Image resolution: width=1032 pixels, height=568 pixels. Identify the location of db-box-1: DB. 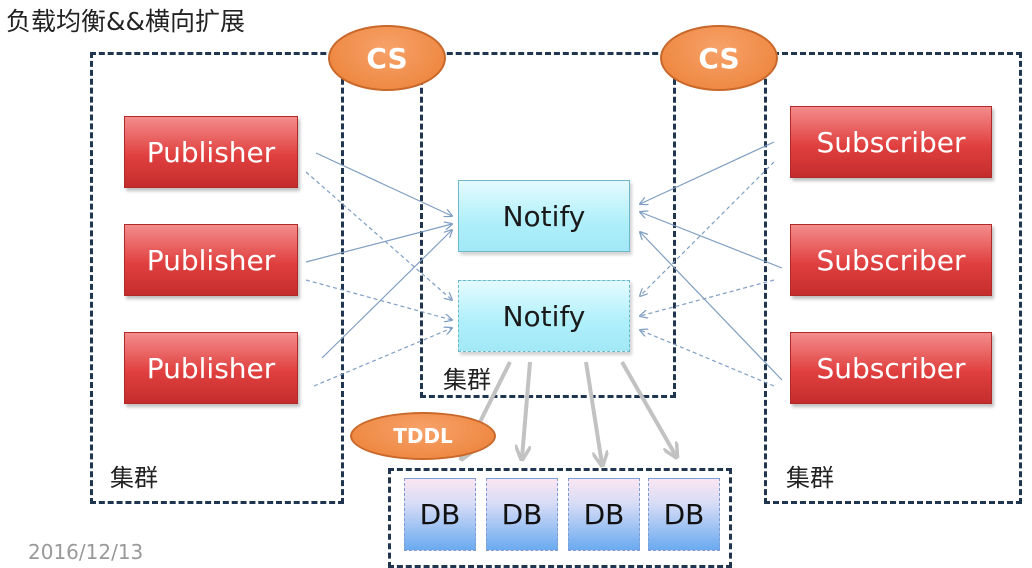
(440, 514).